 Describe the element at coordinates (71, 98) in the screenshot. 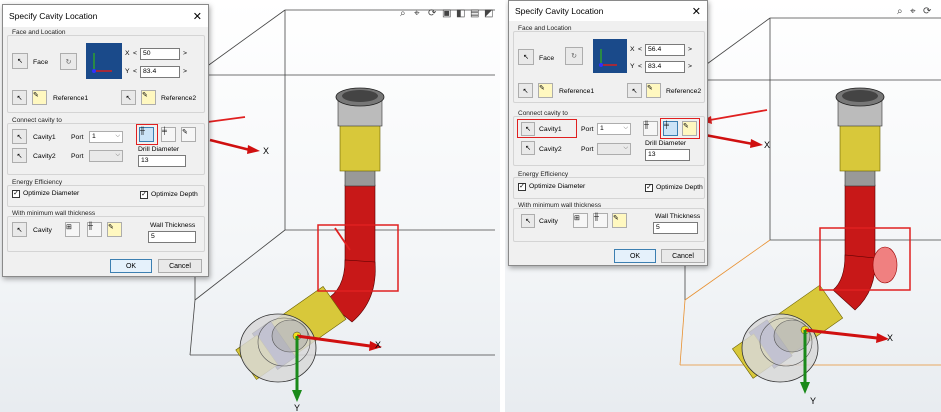

I see `reference1-label: Reference1` at that location.